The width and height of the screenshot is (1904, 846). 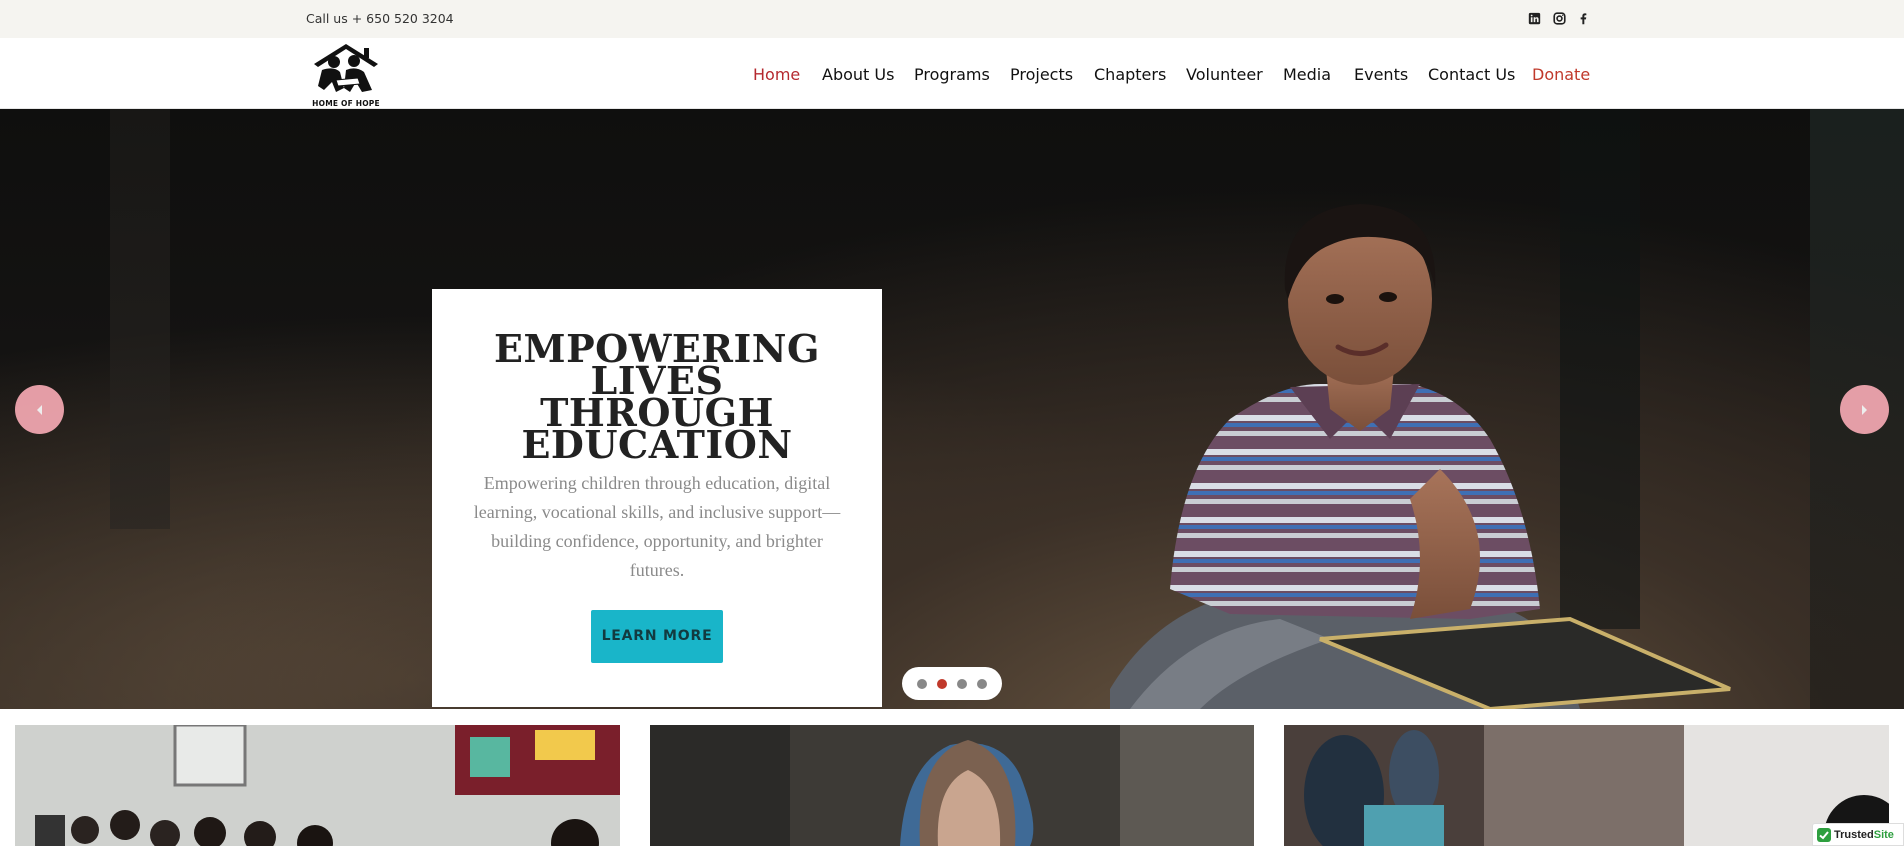 What do you see at coordinates (1559, 18) in the screenshot?
I see `instagram-icon` at bounding box center [1559, 18].